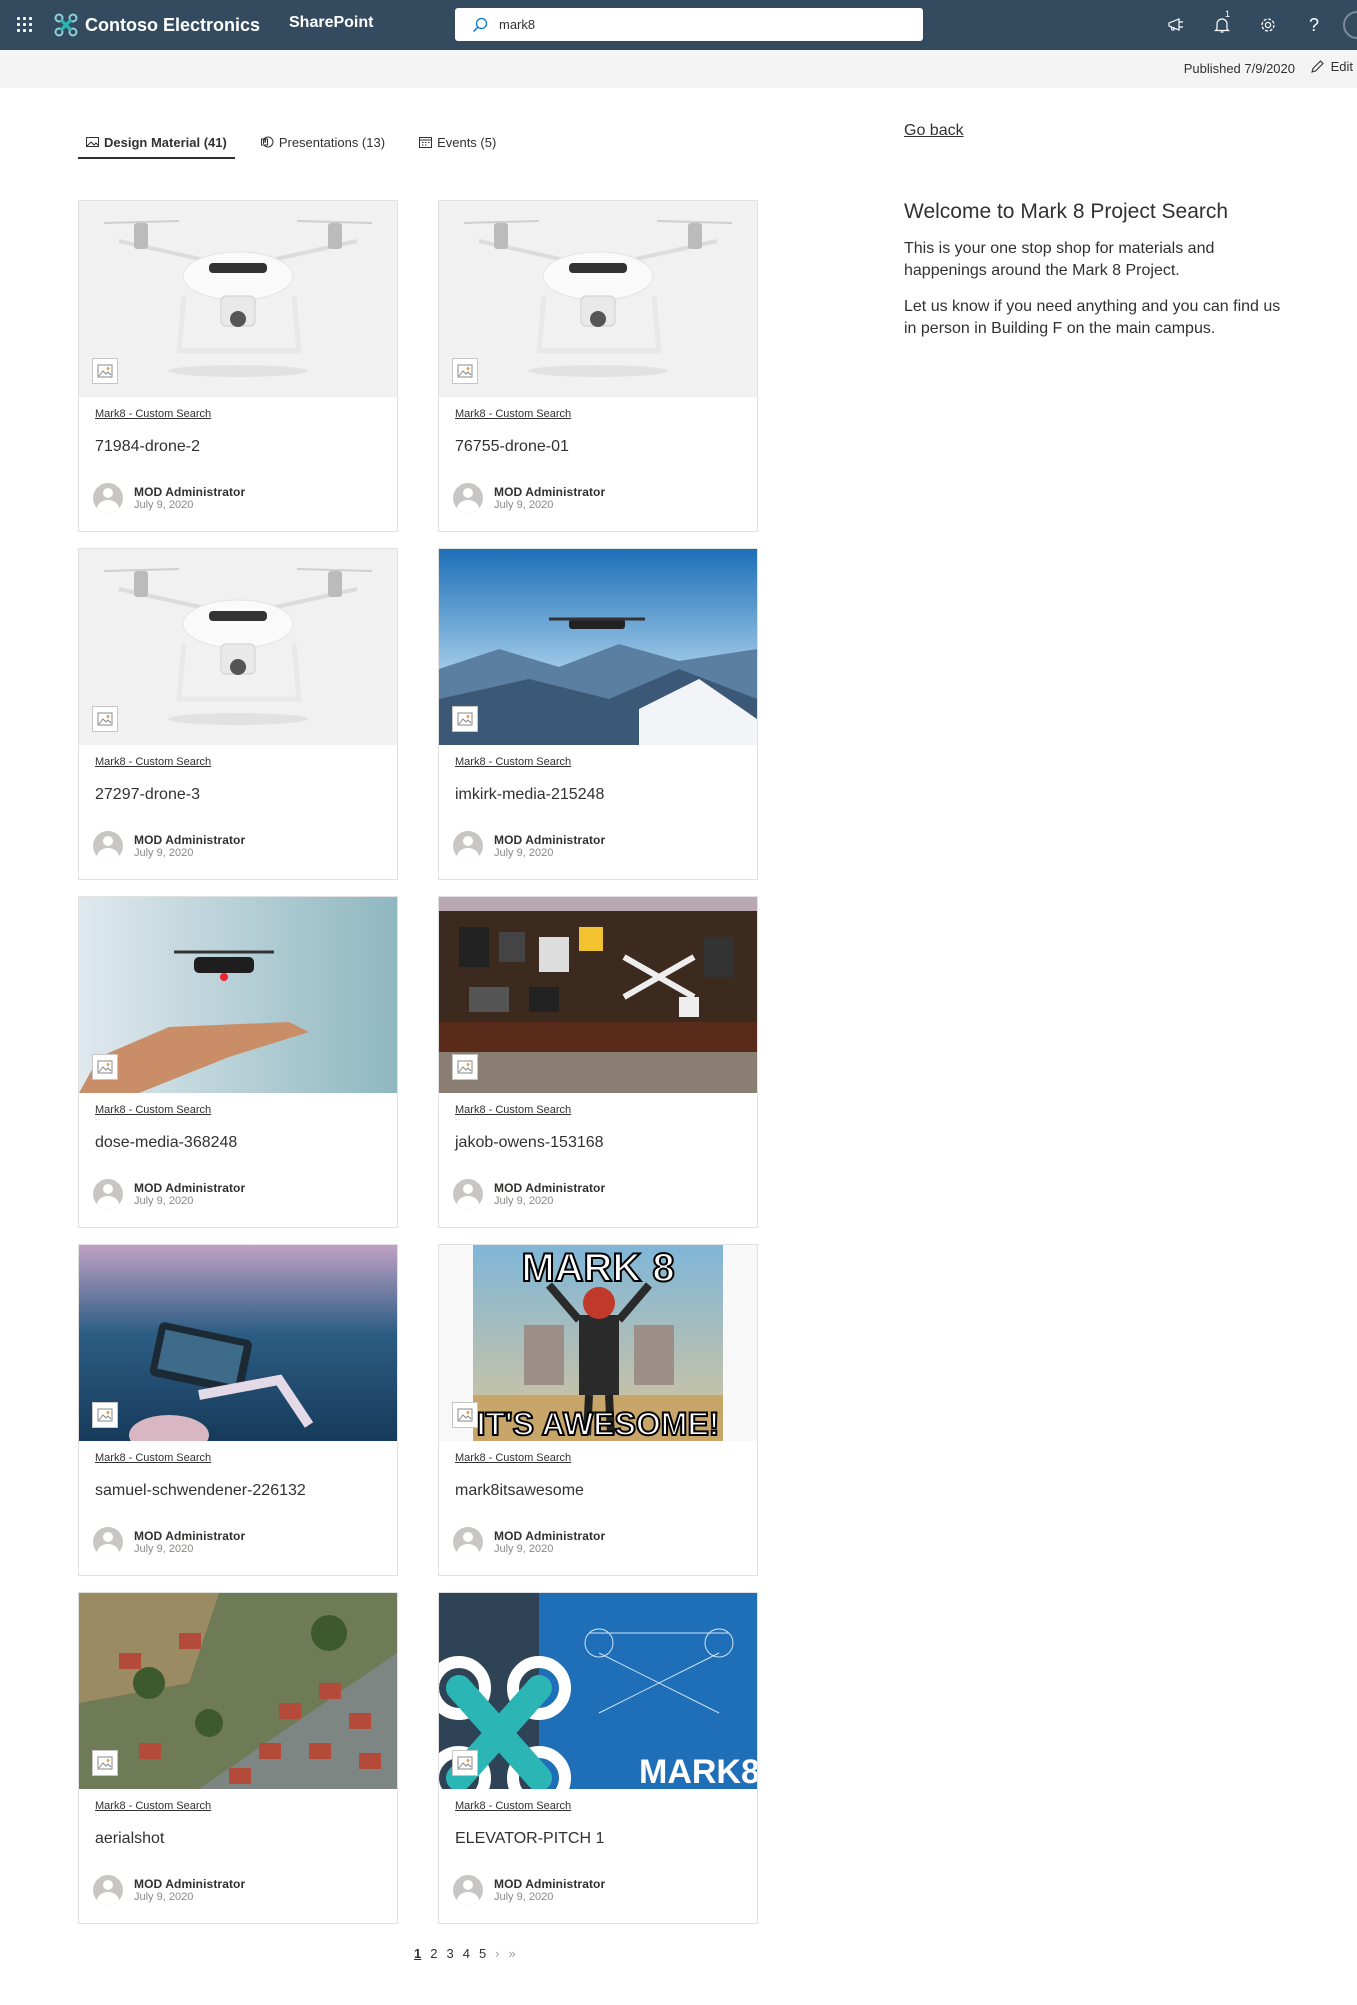 This screenshot has height=2005, width=1357. What do you see at coordinates (147, 795) in the screenshot?
I see `result-title: 27297-drone-3` at bounding box center [147, 795].